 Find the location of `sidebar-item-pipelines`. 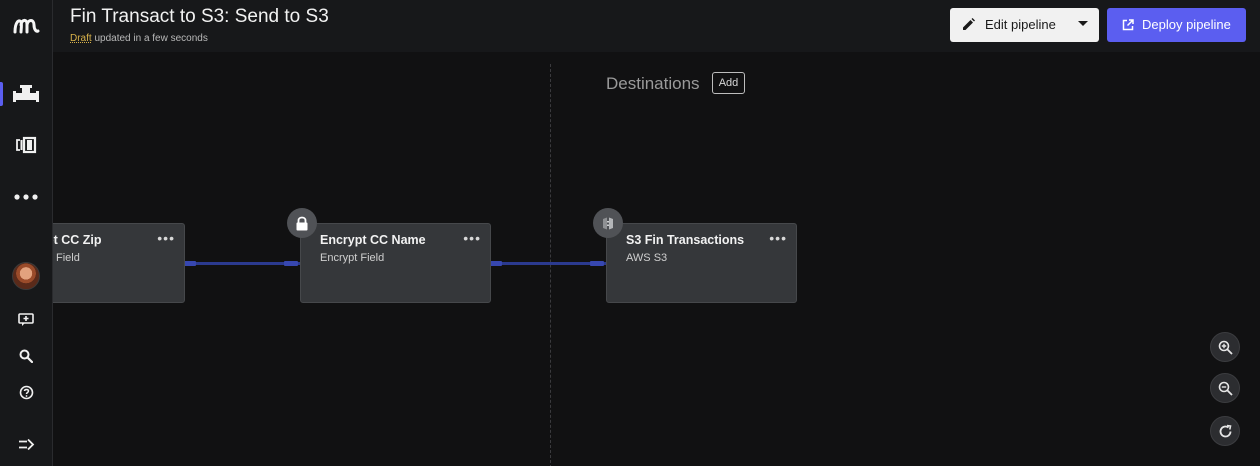

sidebar-item-pipelines is located at coordinates (26, 94).